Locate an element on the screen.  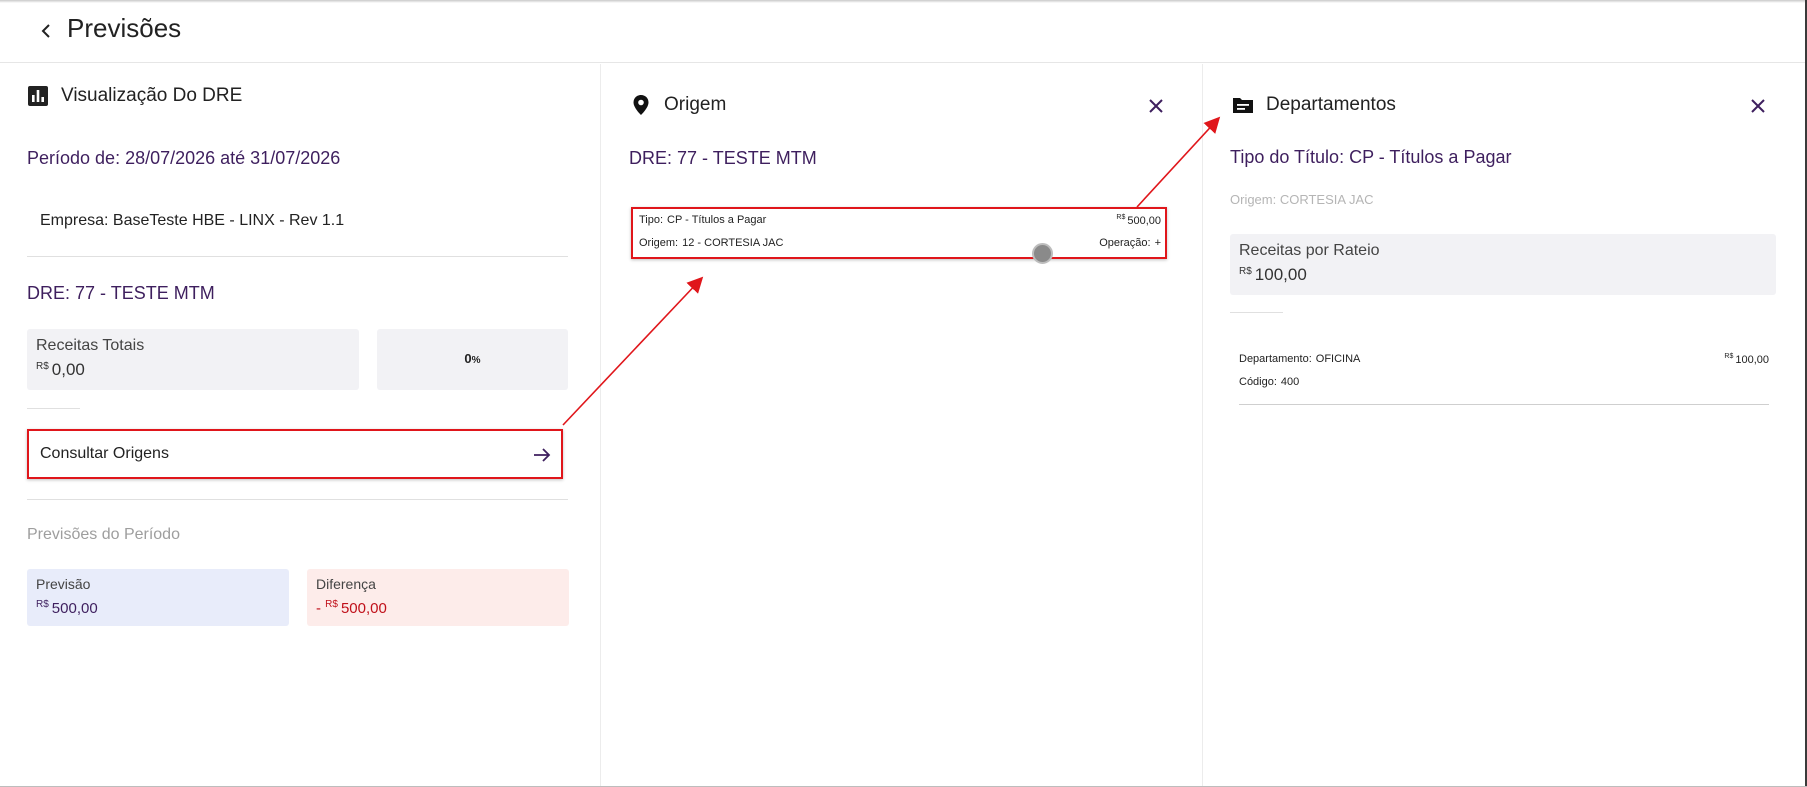
percent-number: 0 is located at coordinates (468, 358).